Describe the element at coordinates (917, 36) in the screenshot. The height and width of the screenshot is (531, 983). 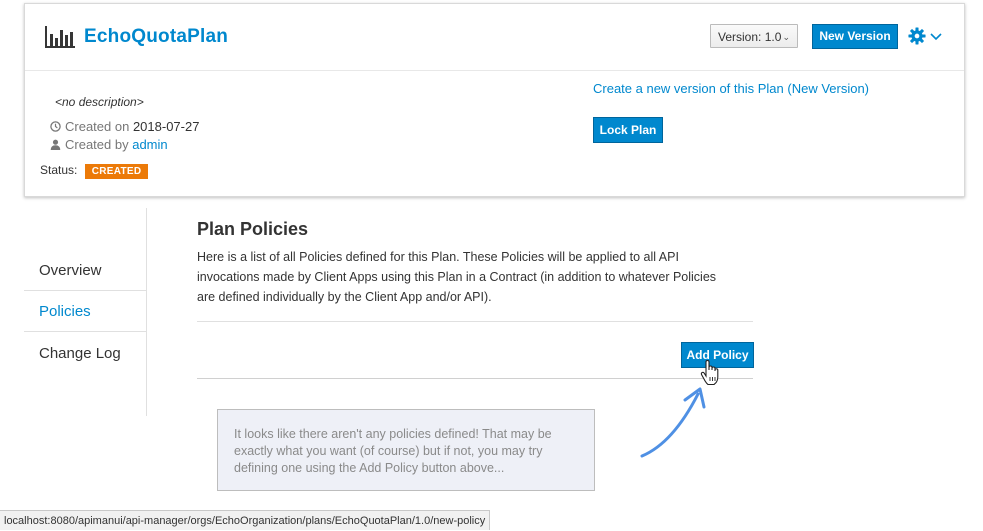
I see `gear-icon` at that location.